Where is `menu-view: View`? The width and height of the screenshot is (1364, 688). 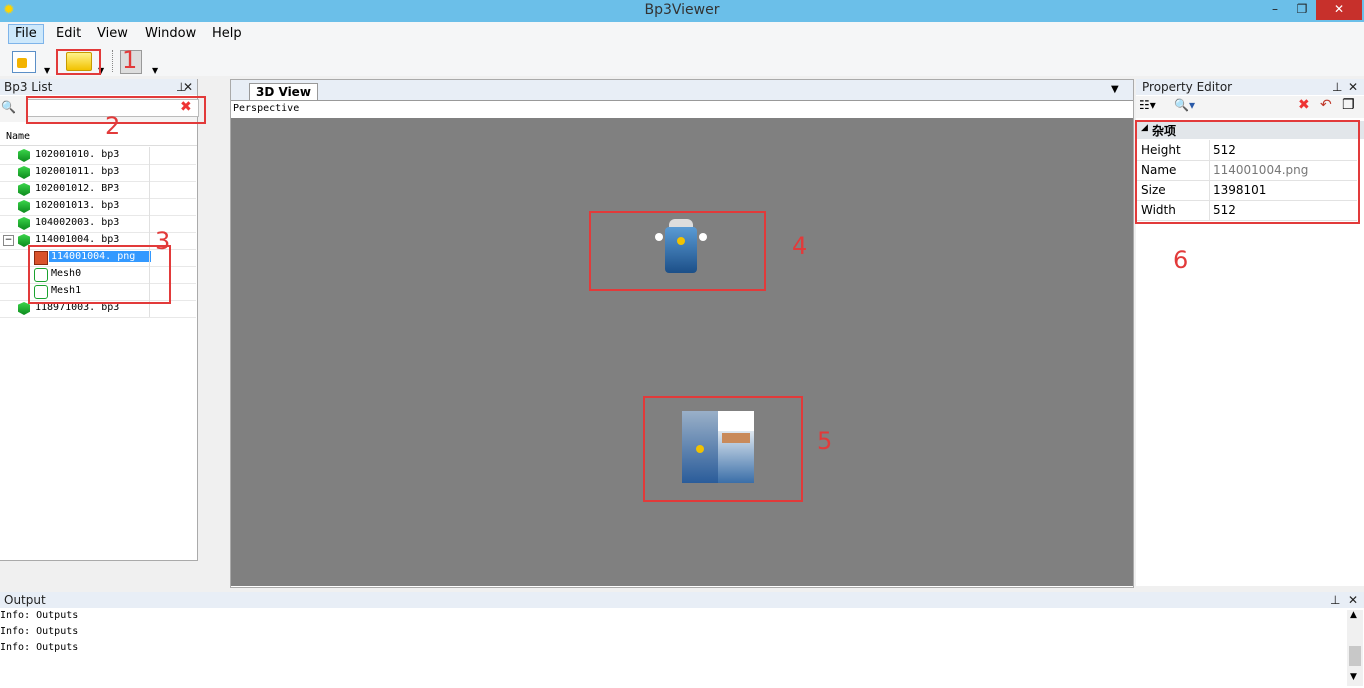 menu-view: View is located at coordinates (112, 34).